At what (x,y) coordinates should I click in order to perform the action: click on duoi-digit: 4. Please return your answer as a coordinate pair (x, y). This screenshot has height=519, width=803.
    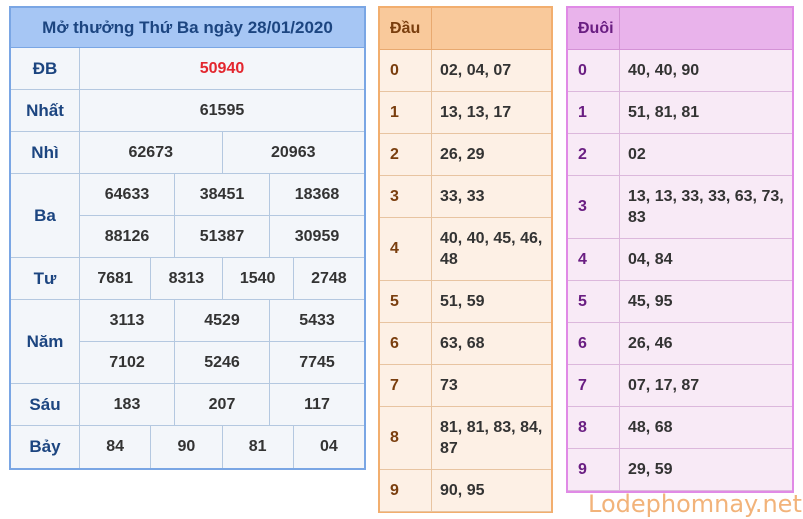
    Looking at the image, I should click on (594, 259).